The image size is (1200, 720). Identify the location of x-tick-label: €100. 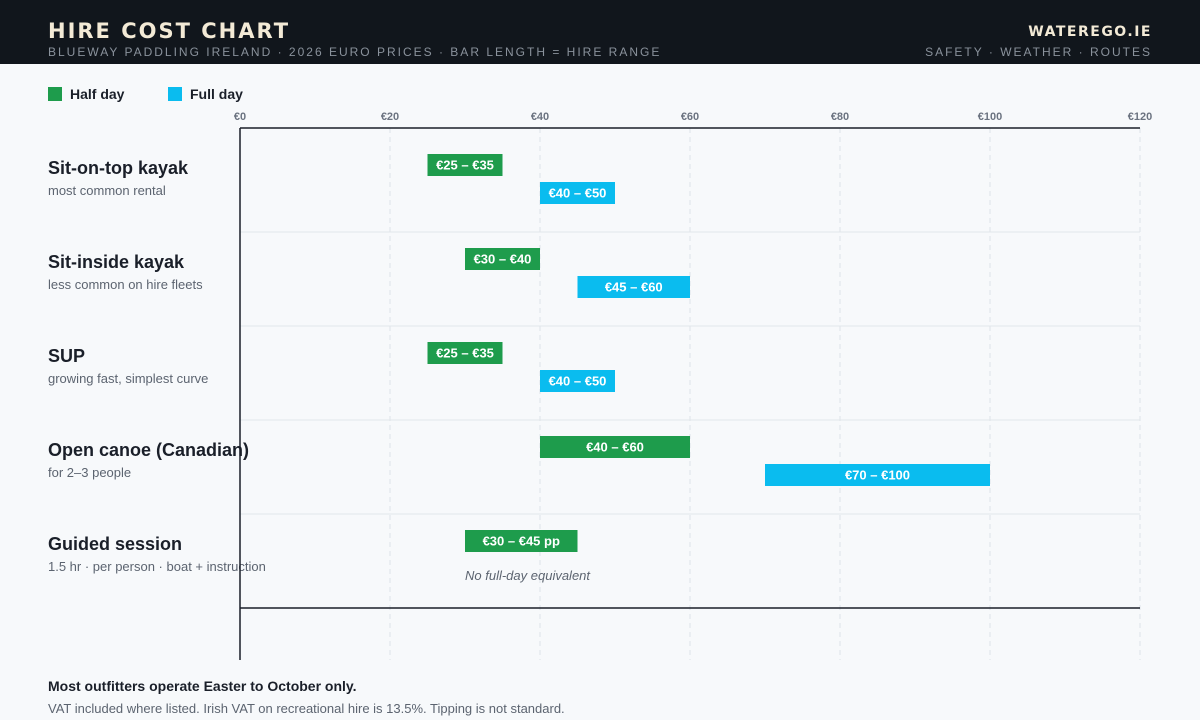
(990, 117).